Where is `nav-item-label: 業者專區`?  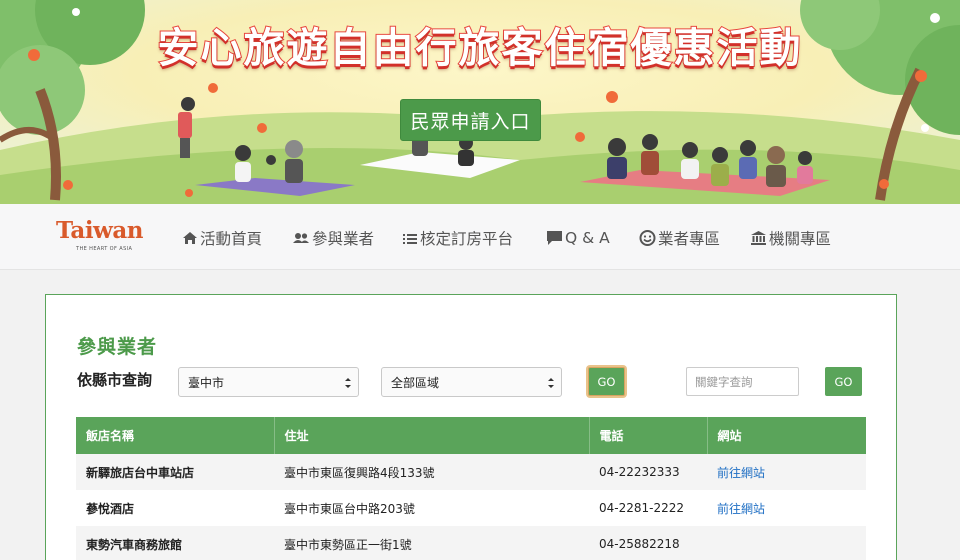 nav-item-label: 業者專區 is located at coordinates (689, 239).